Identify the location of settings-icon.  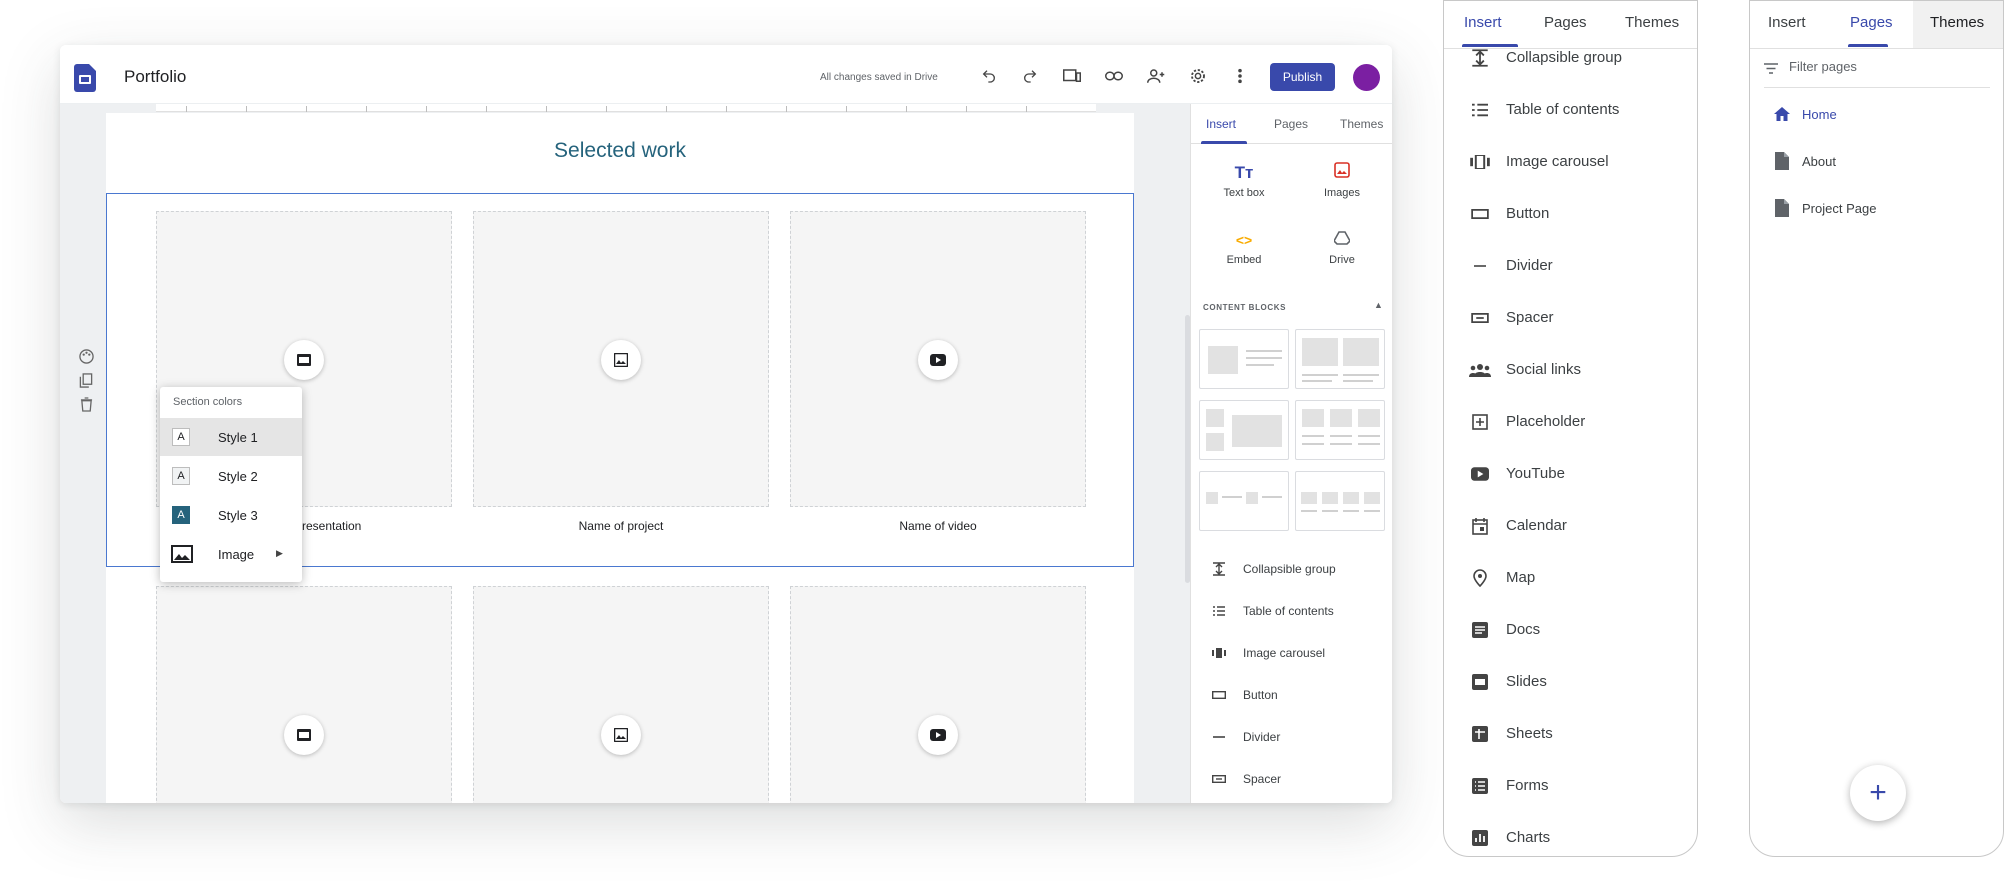
(1198, 76).